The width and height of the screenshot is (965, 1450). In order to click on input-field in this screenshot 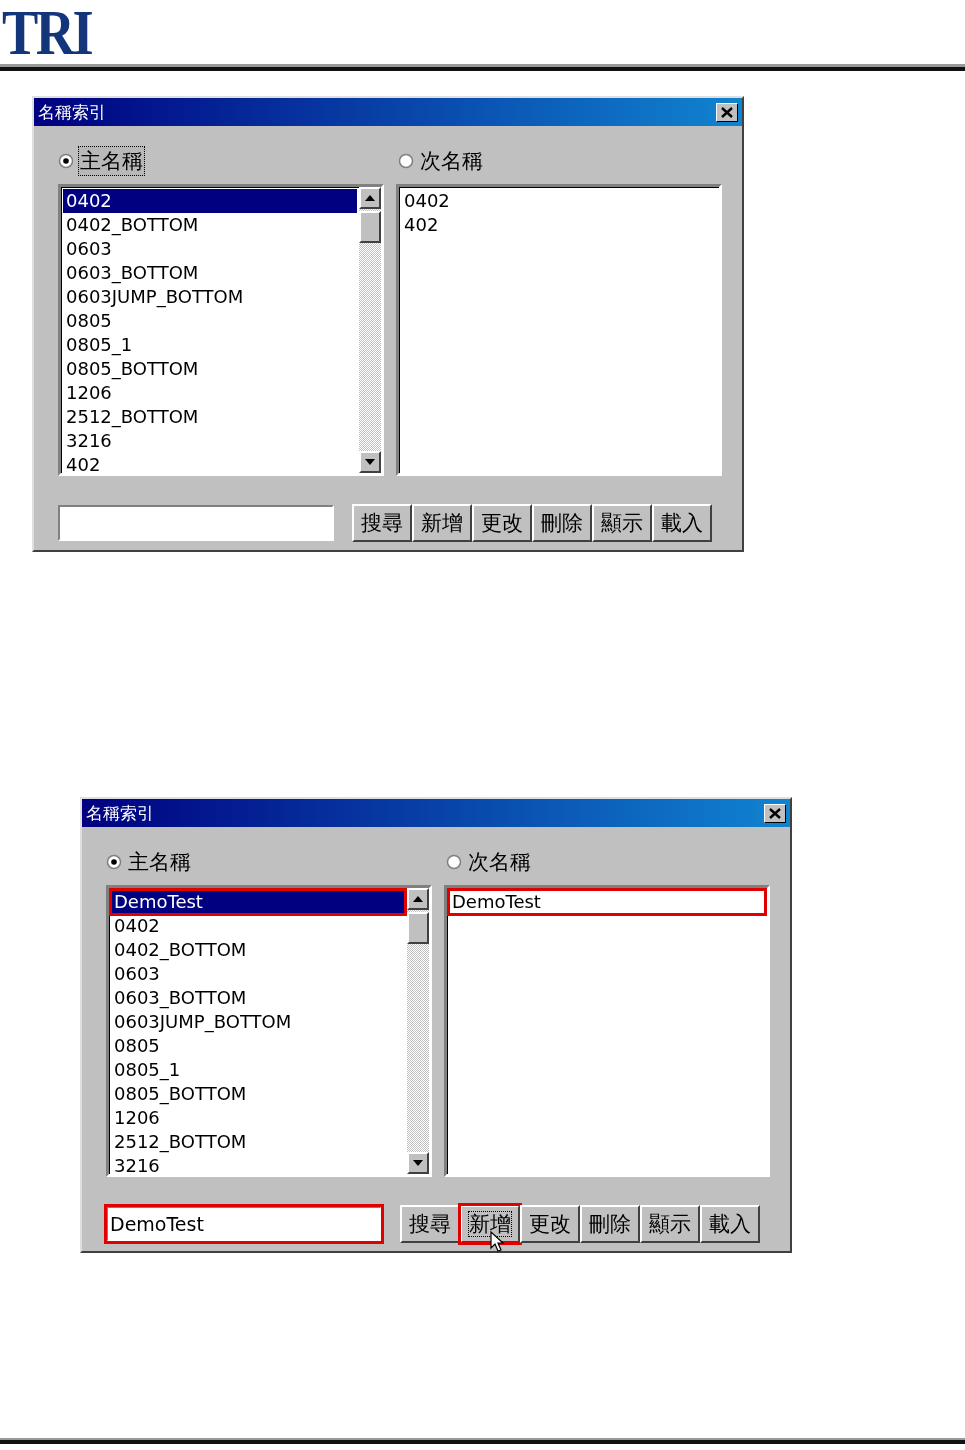, I will do `click(196, 523)`.